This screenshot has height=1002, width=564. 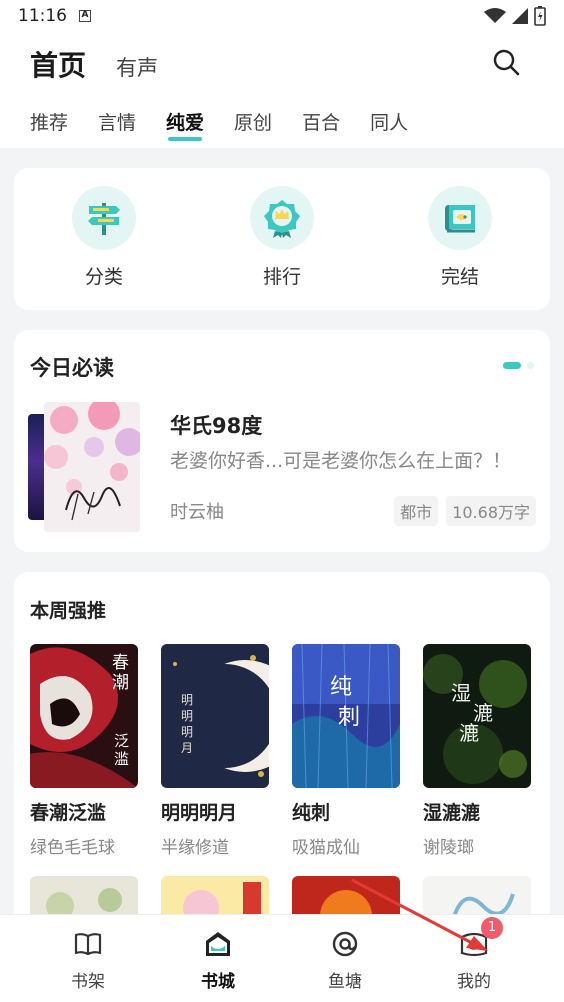 What do you see at coordinates (120, 663) in the screenshot?
I see `svg-text: 春` at bounding box center [120, 663].